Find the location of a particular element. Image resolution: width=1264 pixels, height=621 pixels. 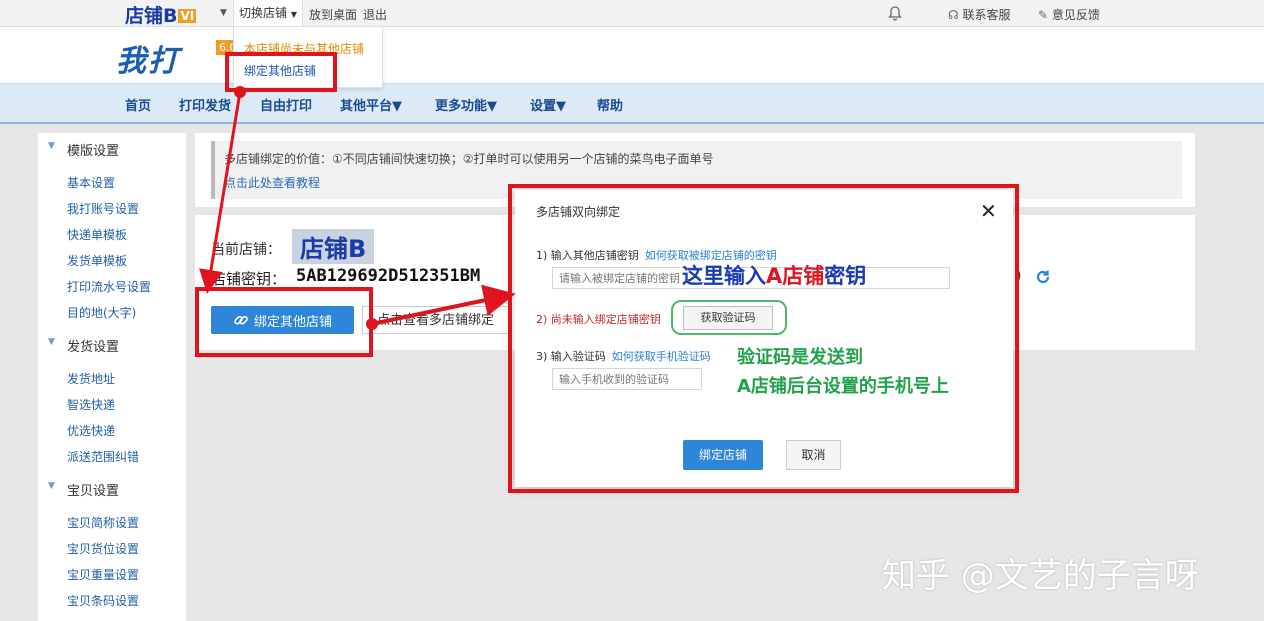

annotation-key-hint: 这里输入A店铺密钥 is located at coordinates (774, 276).